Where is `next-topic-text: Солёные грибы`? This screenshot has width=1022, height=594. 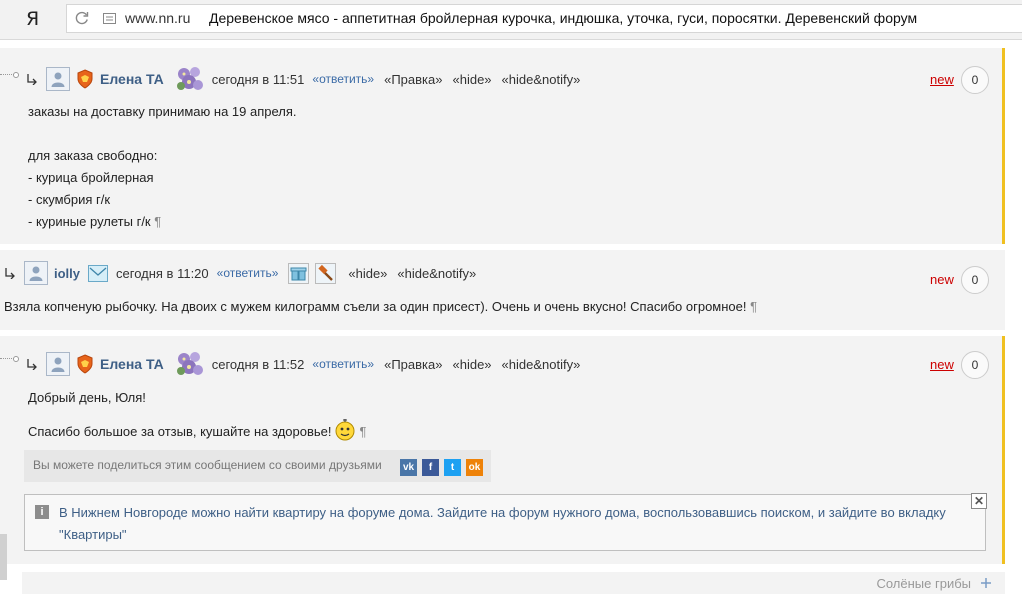
next-topic-text: Солёные грибы is located at coordinates (923, 583).